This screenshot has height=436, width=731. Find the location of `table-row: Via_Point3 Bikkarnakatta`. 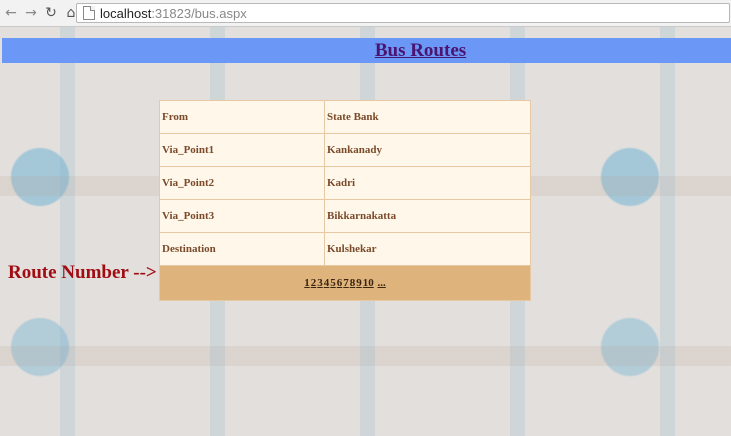

table-row: Via_Point3 Bikkarnakatta is located at coordinates (345, 216).